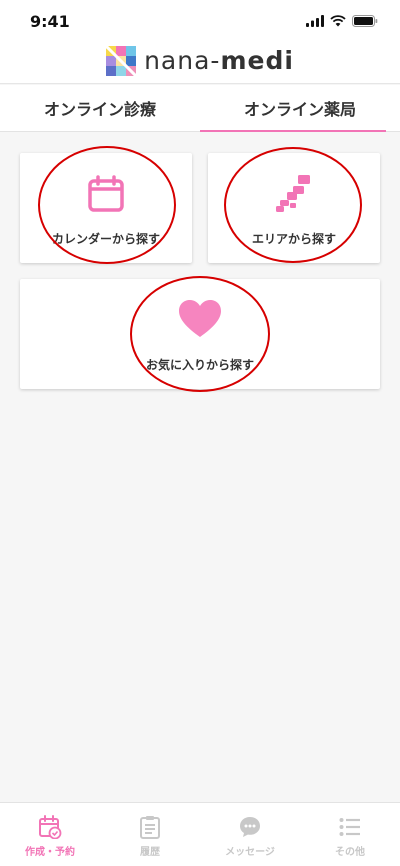  What do you see at coordinates (315, 21) in the screenshot?
I see `signal-icon` at bounding box center [315, 21].